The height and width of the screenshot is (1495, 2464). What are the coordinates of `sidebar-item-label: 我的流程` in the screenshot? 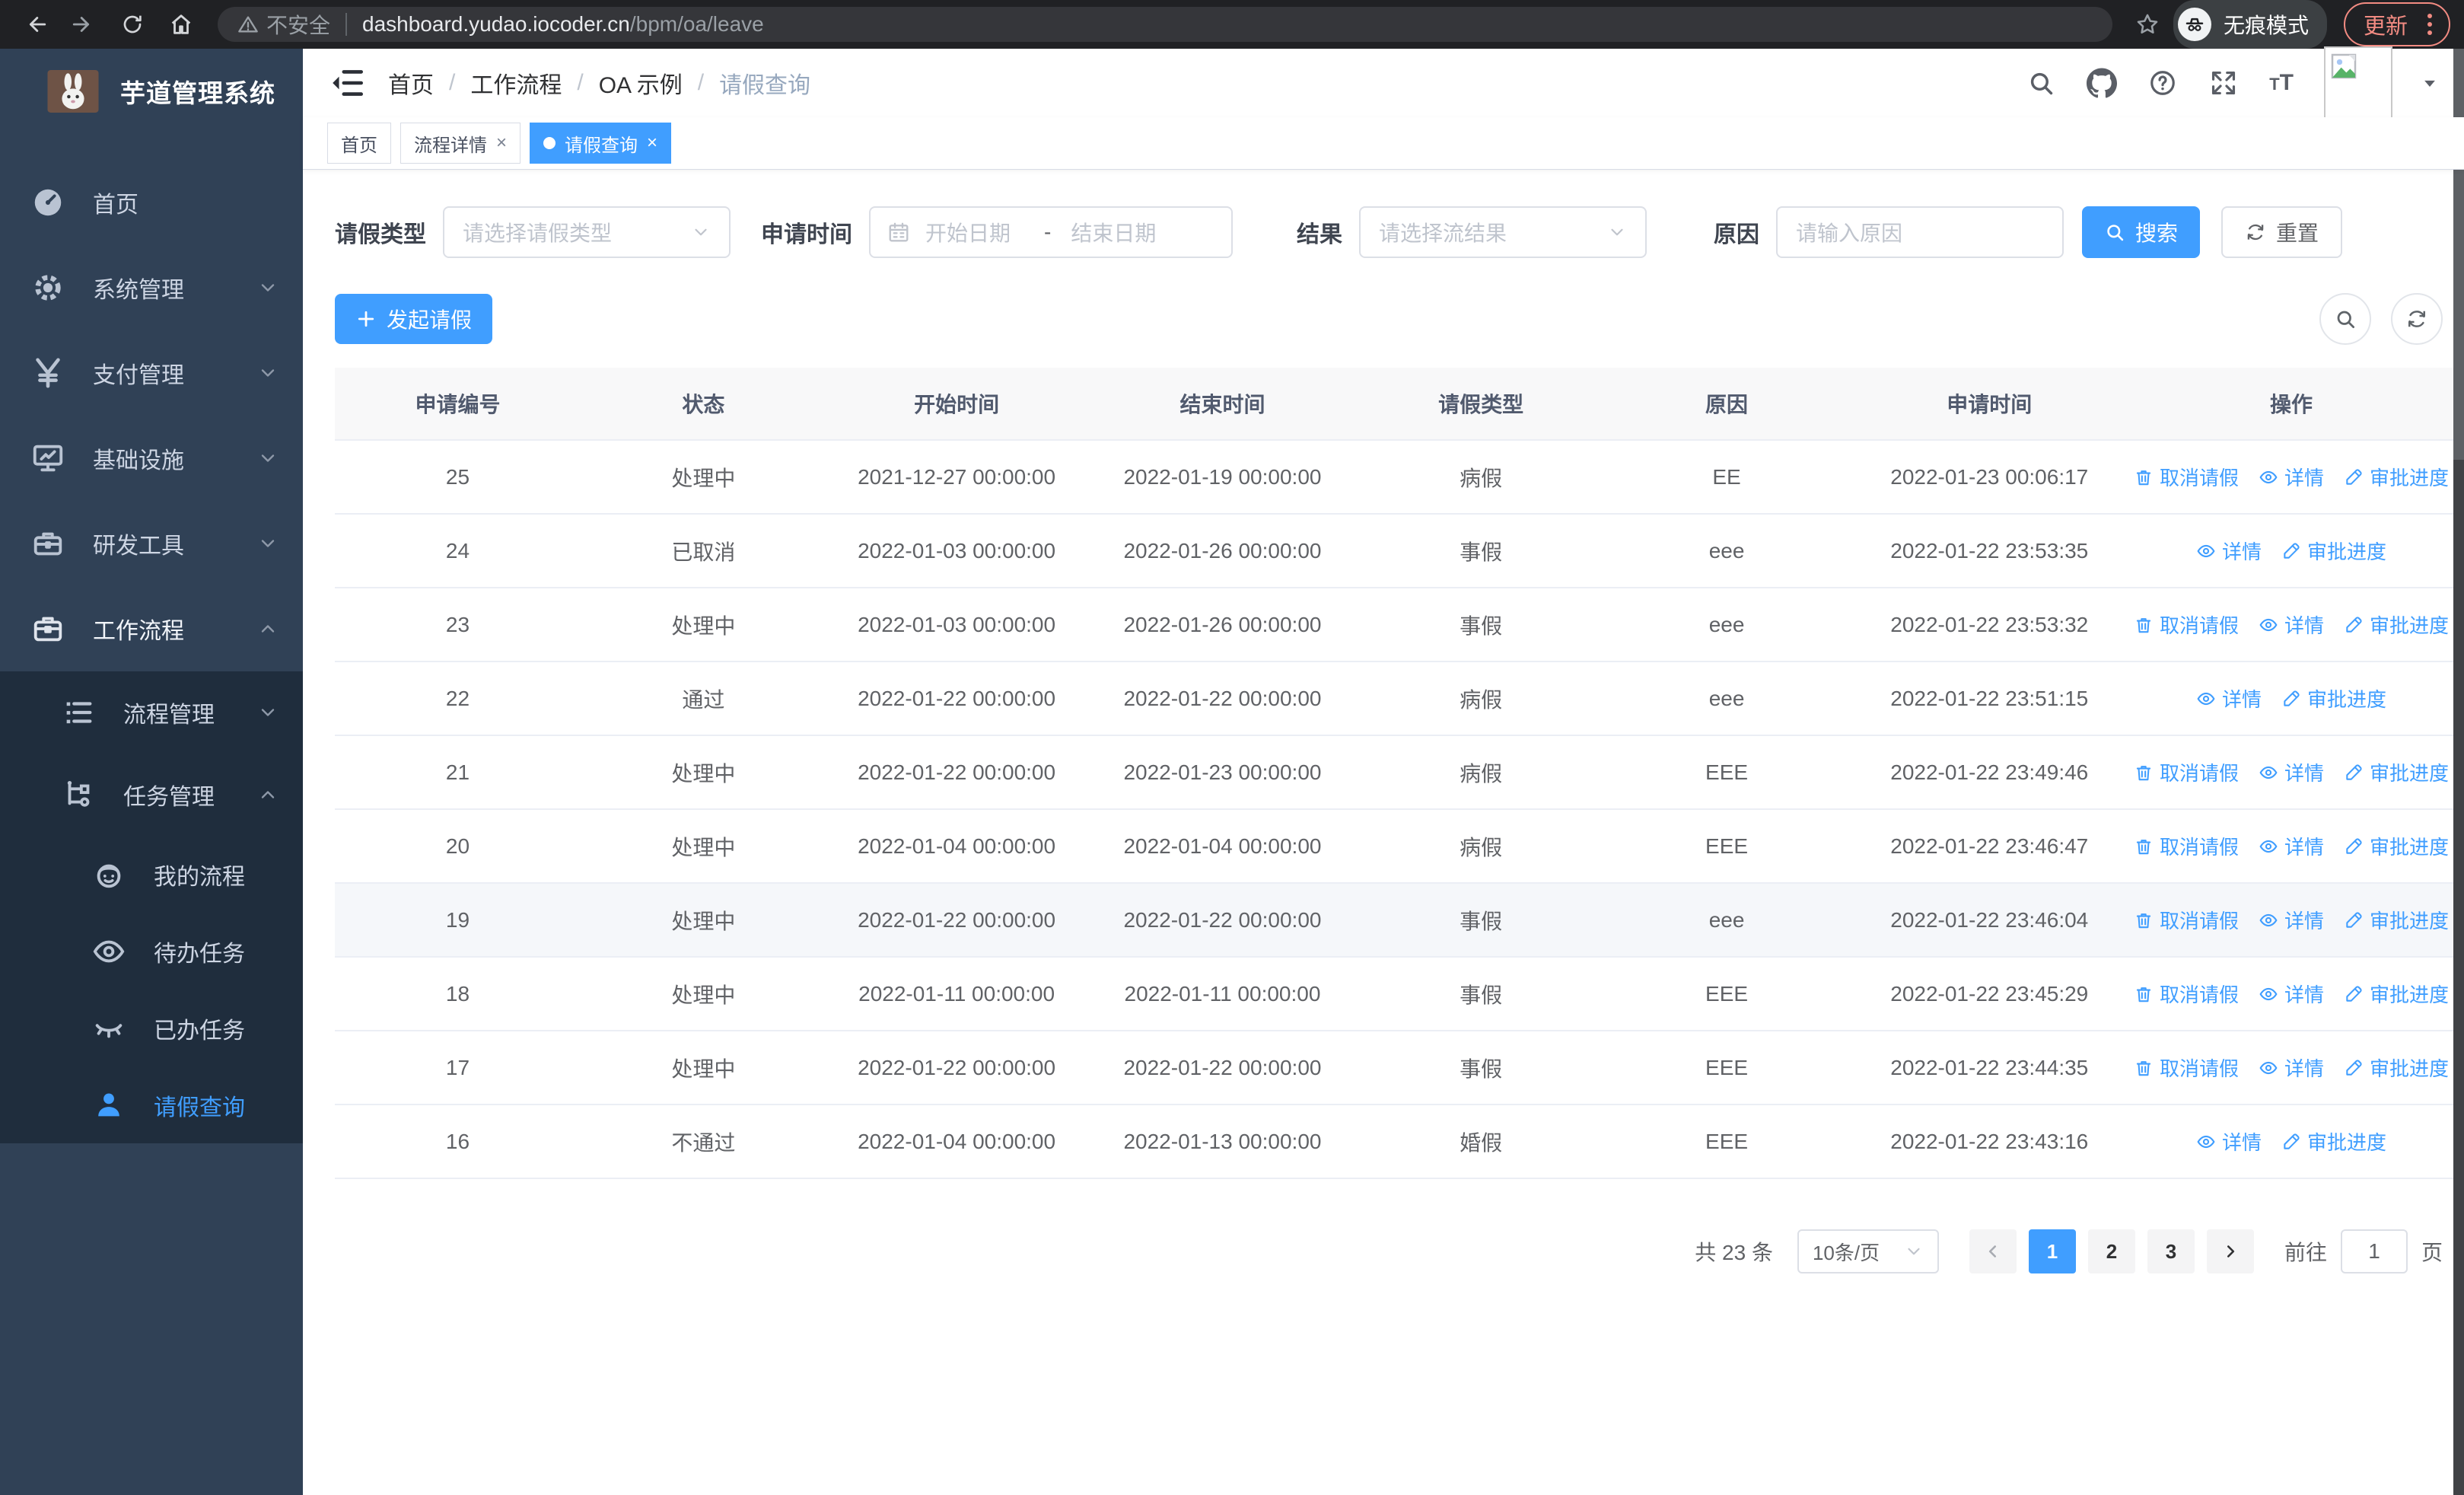 It's located at (199, 877).